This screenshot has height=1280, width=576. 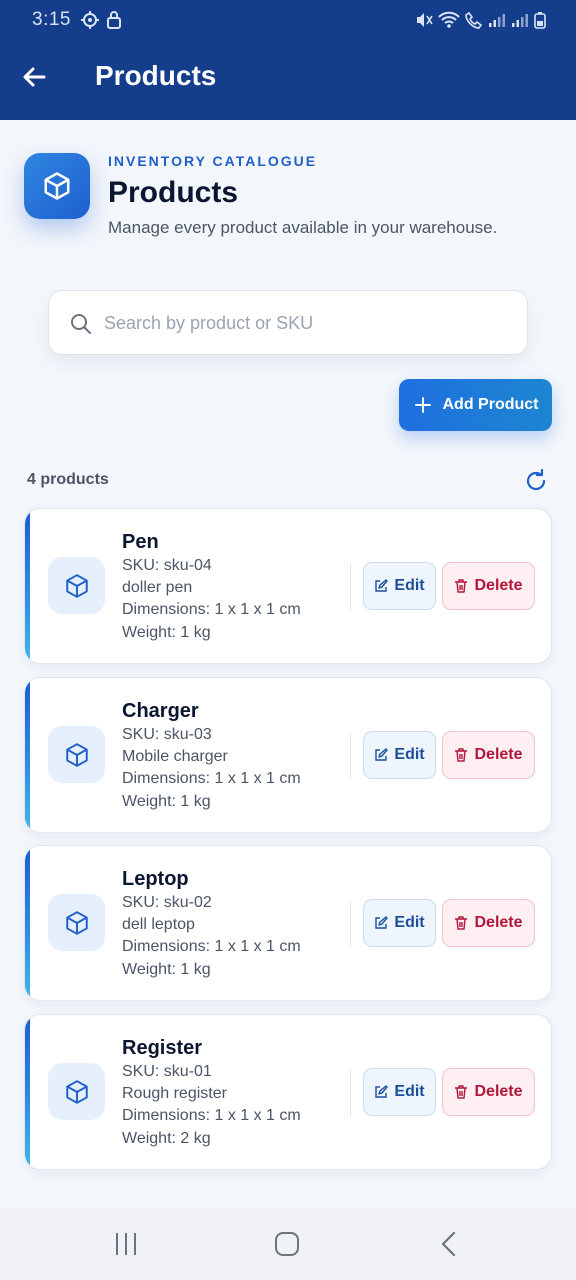 What do you see at coordinates (288, 60) in the screenshot?
I see `app-bar: 3:15 Products` at bounding box center [288, 60].